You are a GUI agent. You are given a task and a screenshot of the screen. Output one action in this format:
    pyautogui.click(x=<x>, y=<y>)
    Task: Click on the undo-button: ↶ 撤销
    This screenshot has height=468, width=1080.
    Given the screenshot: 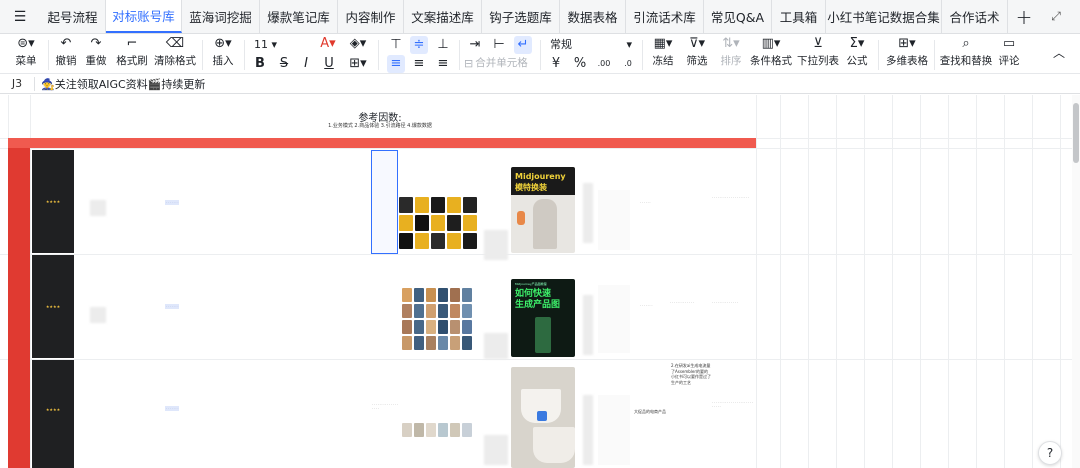 What is the action you would take?
    pyautogui.click(x=66, y=54)
    